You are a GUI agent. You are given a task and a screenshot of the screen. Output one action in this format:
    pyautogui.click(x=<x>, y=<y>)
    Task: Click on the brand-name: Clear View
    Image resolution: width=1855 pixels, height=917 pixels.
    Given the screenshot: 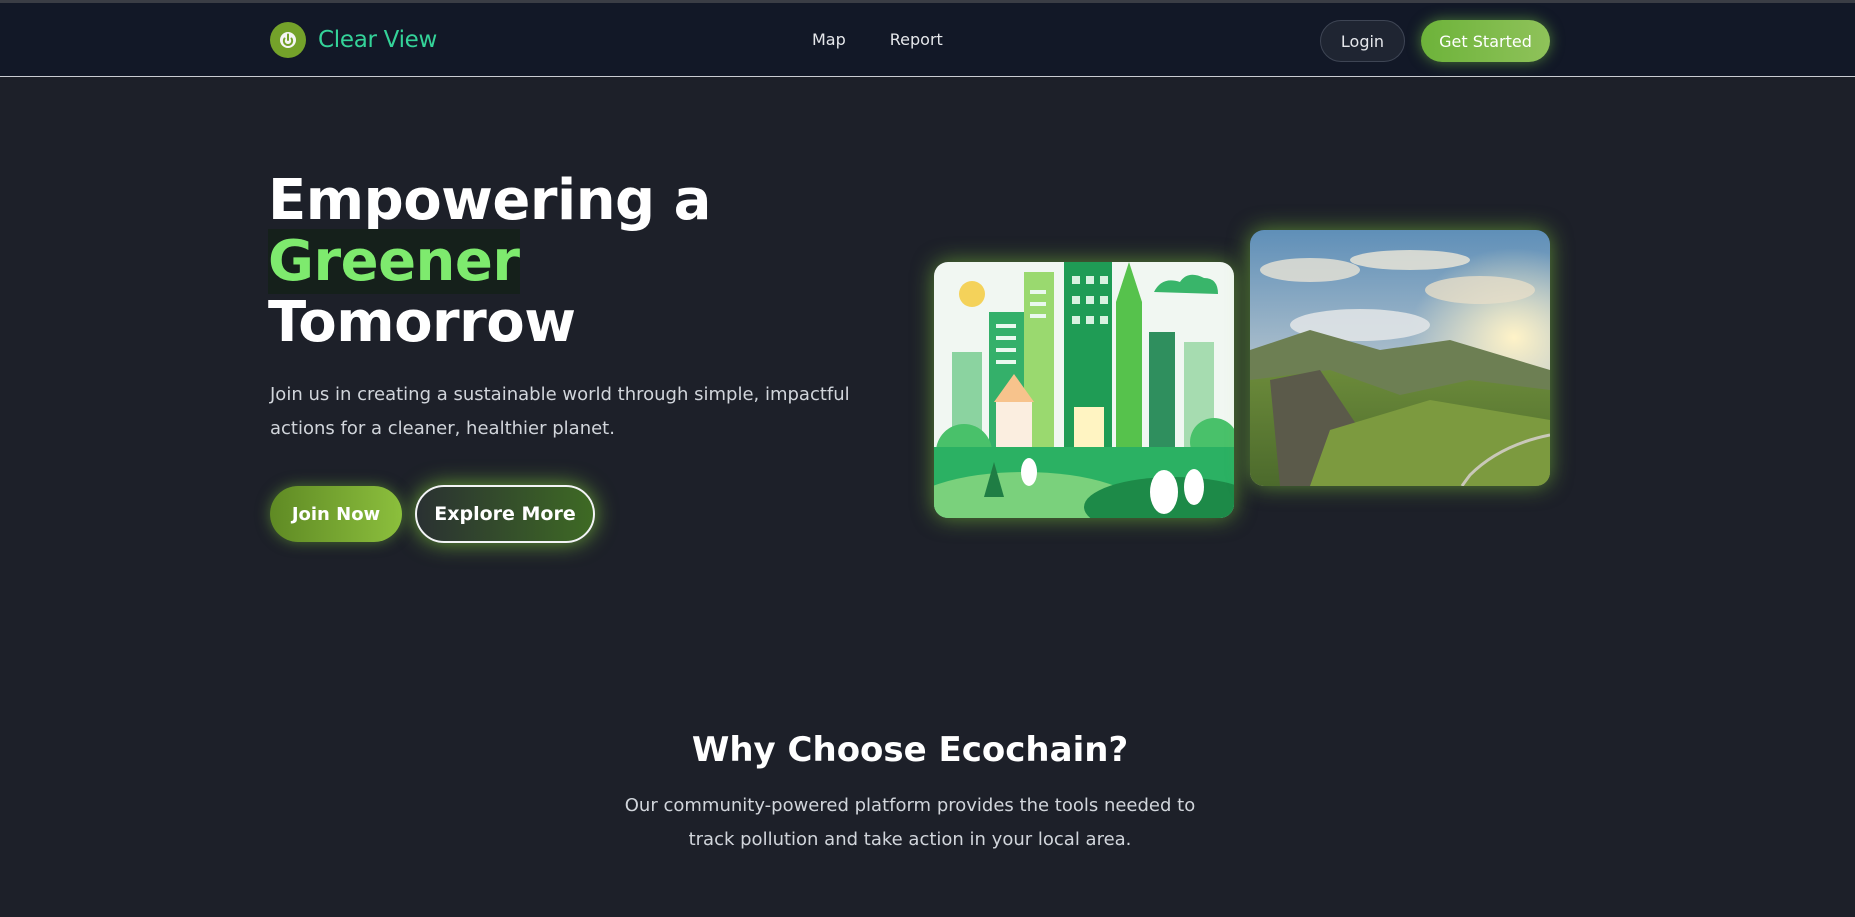 What is the action you would take?
    pyautogui.click(x=378, y=40)
    